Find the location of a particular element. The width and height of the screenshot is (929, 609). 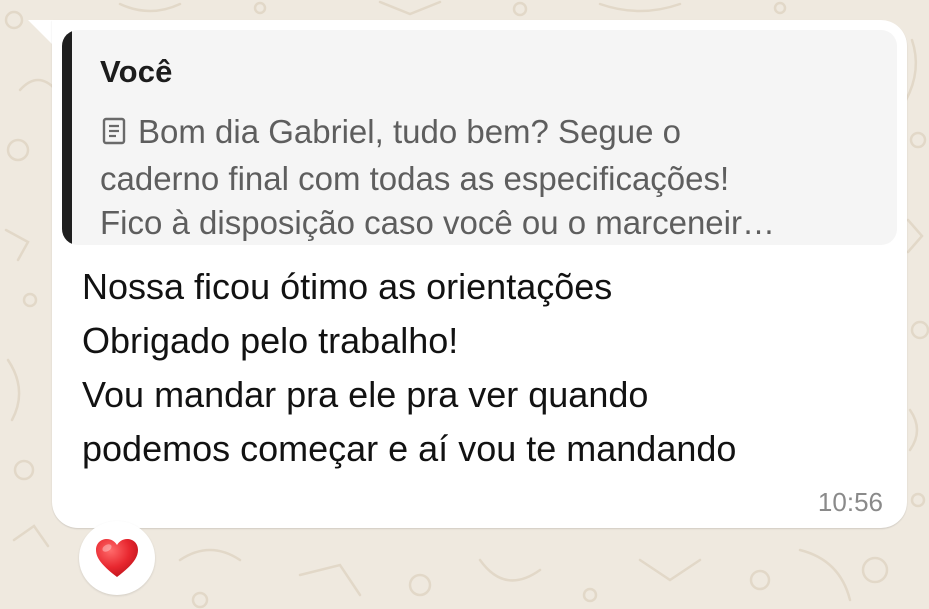

quoted-author: Você is located at coordinates (136, 71).